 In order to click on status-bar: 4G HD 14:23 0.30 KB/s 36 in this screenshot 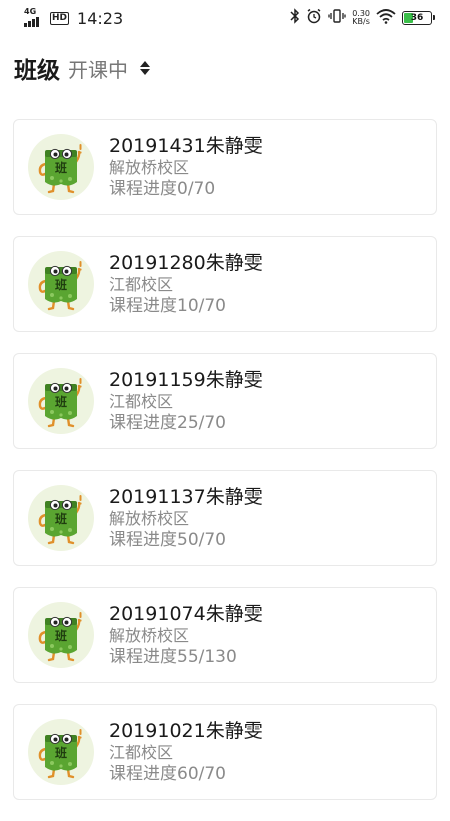, I will do `click(225, 18)`.